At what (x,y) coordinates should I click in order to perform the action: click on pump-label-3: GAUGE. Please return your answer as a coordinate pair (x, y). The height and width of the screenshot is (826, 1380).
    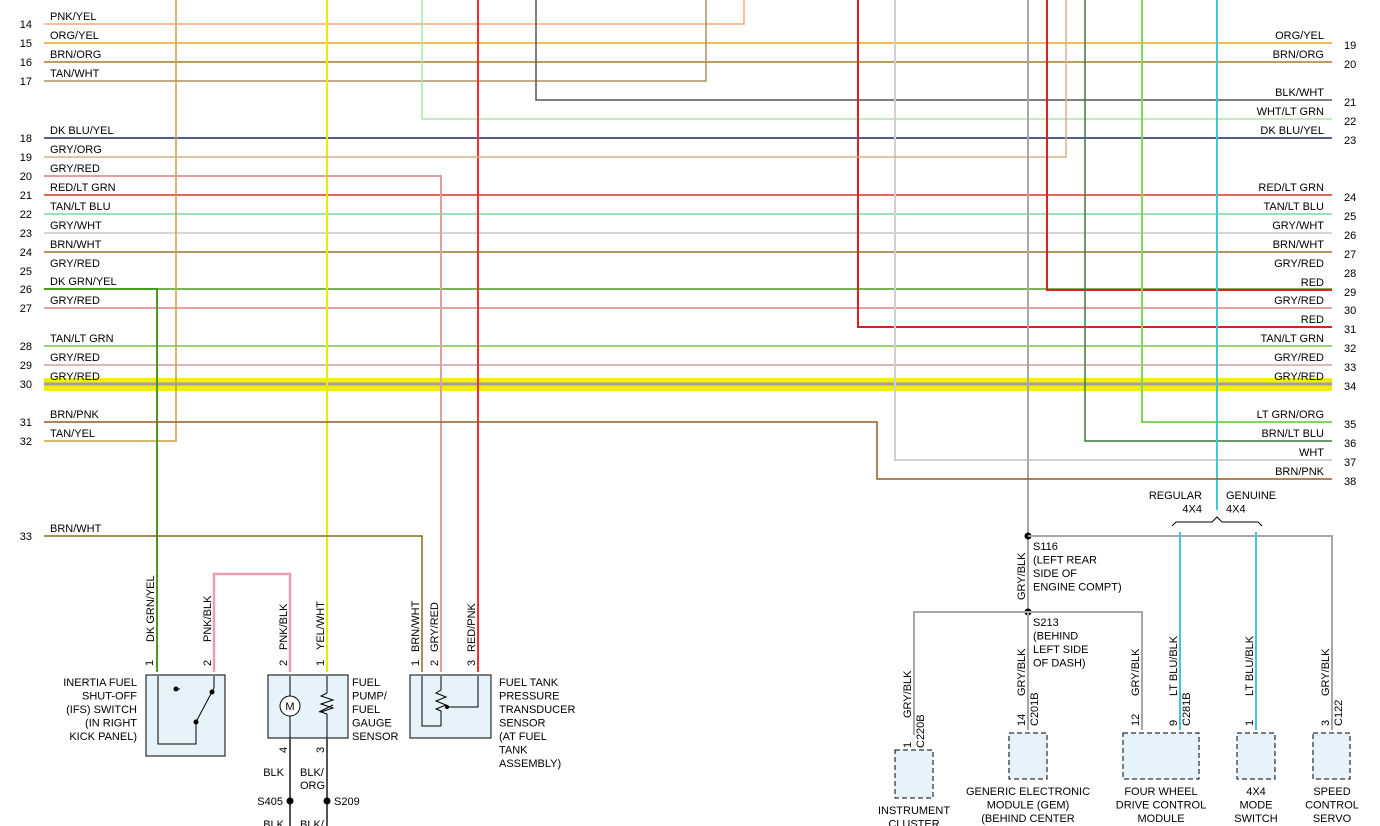
    Looking at the image, I should click on (372, 724).